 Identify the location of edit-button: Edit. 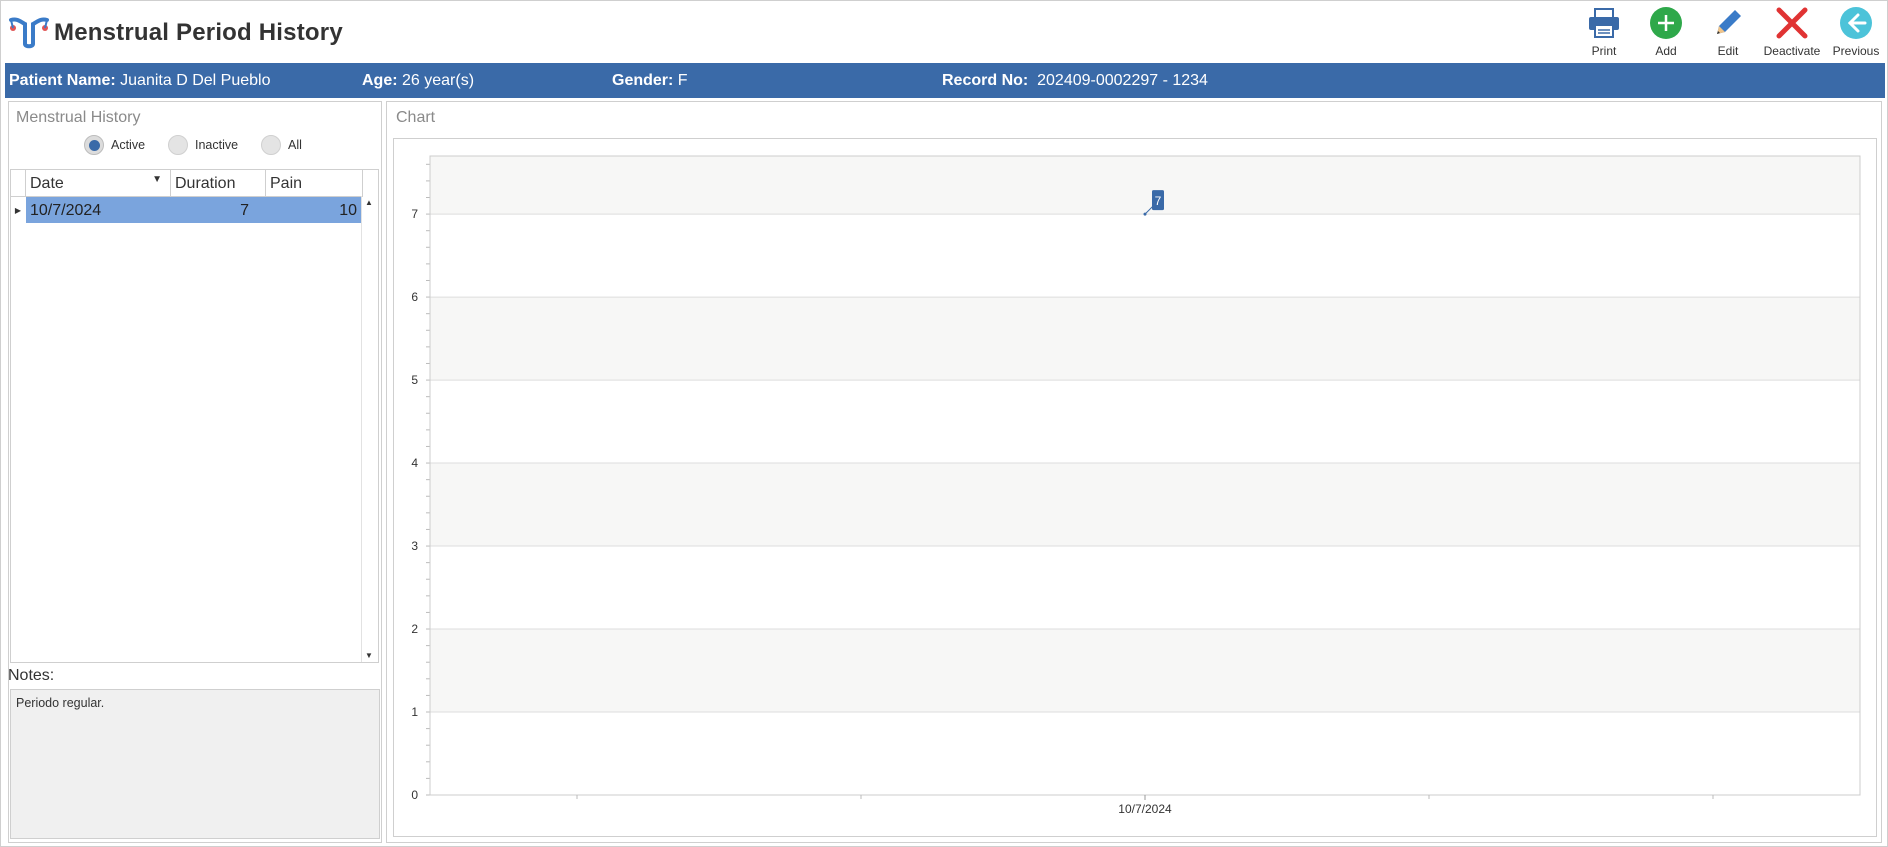
(1728, 33).